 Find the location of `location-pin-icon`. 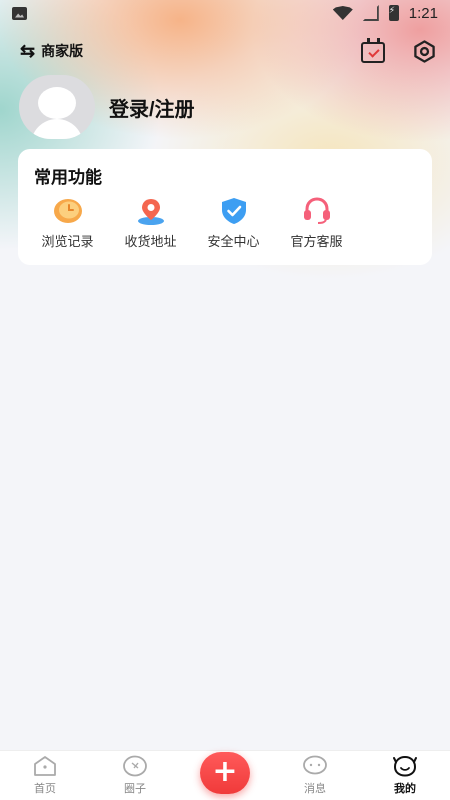

location-pin-icon is located at coordinates (151, 211).